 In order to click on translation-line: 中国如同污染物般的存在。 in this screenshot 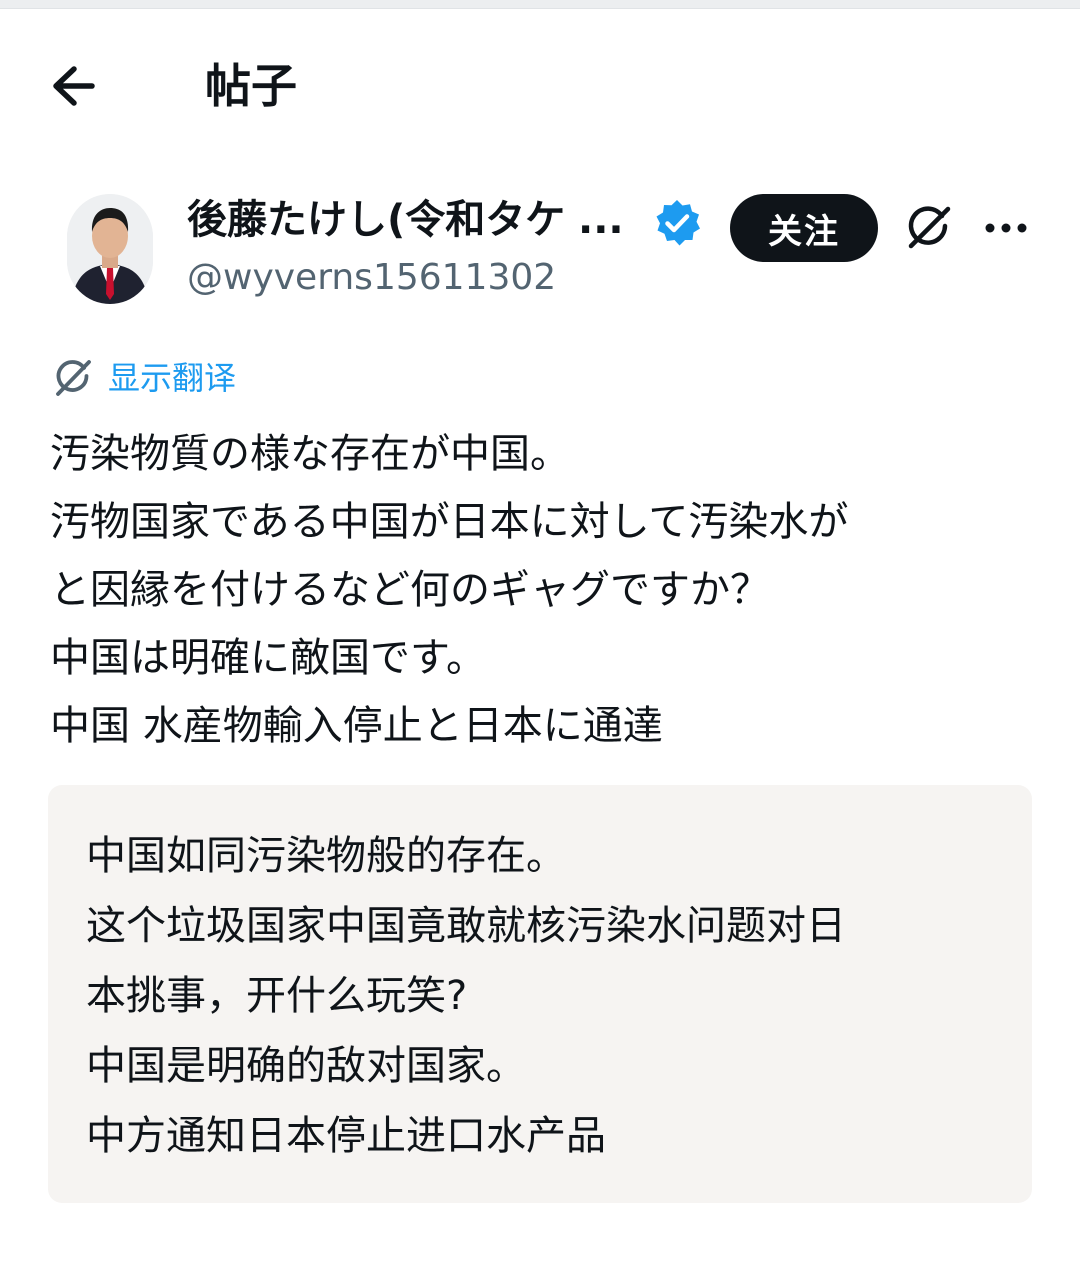, I will do `click(326, 856)`.